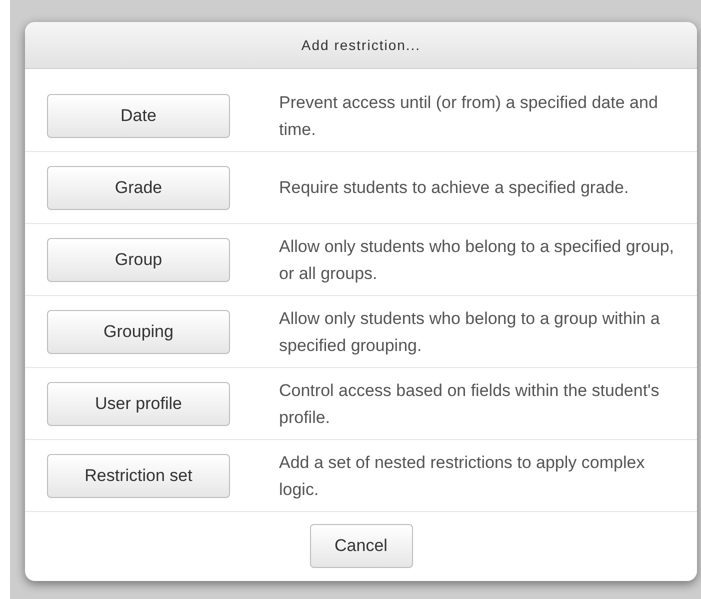 This screenshot has width=701, height=599. I want to click on restriction-button: Grouping, so click(138, 332).